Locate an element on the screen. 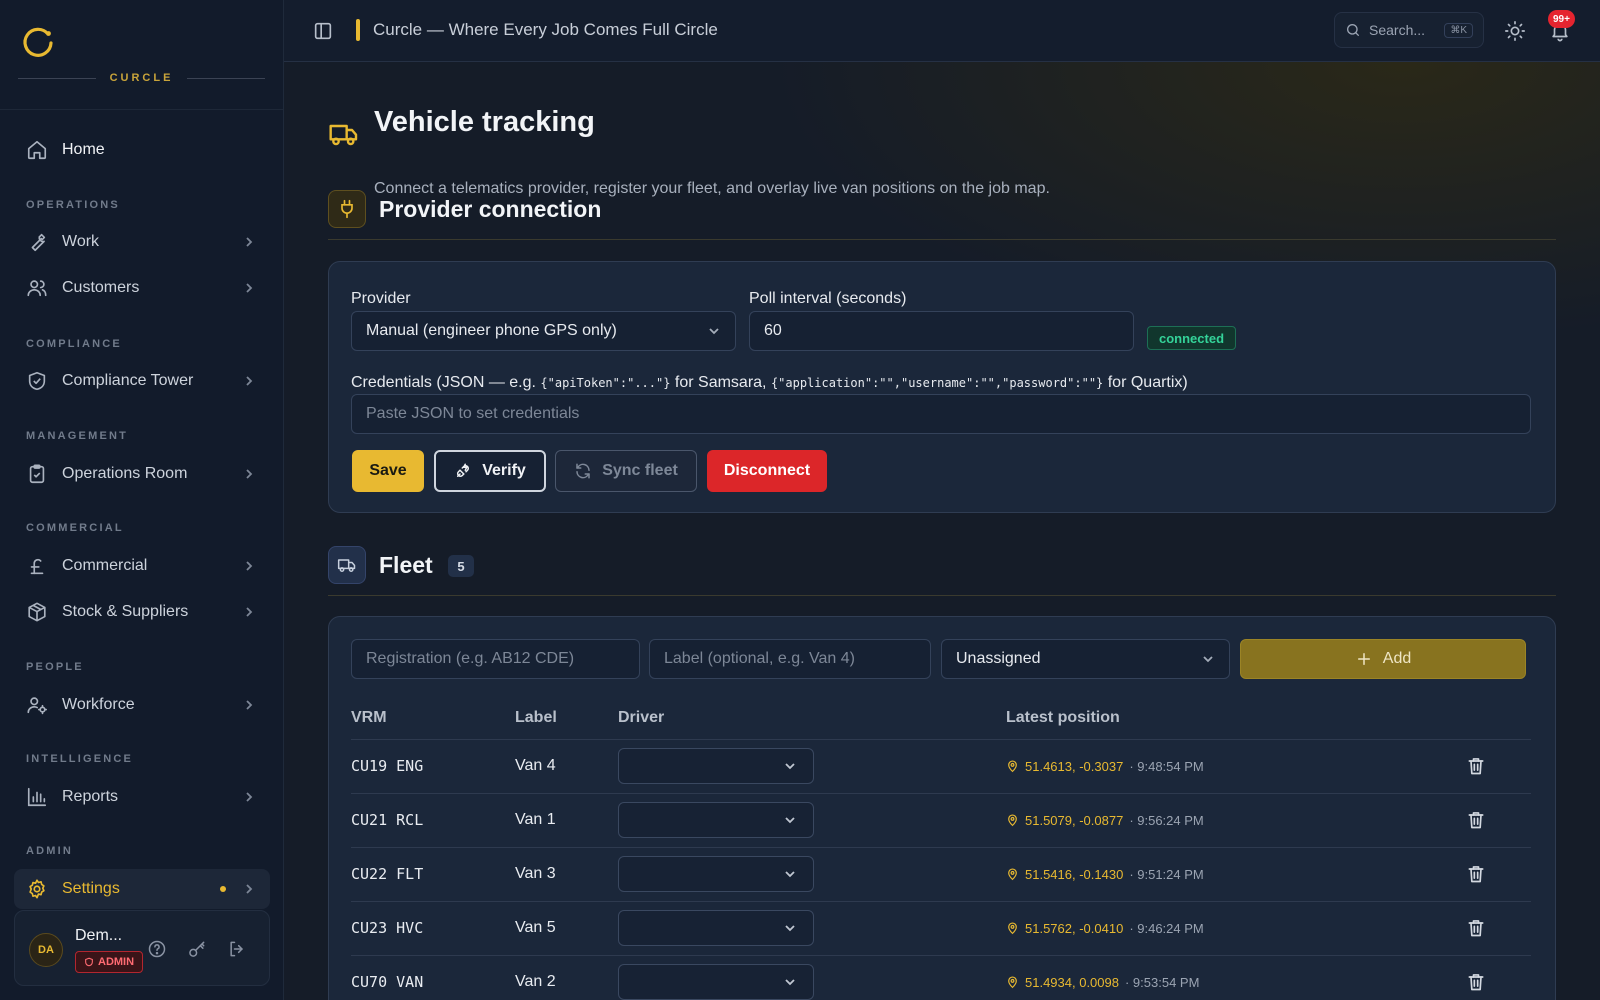 The height and width of the screenshot is (1000, 1600). sync-fleet-button: Sync fleet is located at coordinates (626, 471).